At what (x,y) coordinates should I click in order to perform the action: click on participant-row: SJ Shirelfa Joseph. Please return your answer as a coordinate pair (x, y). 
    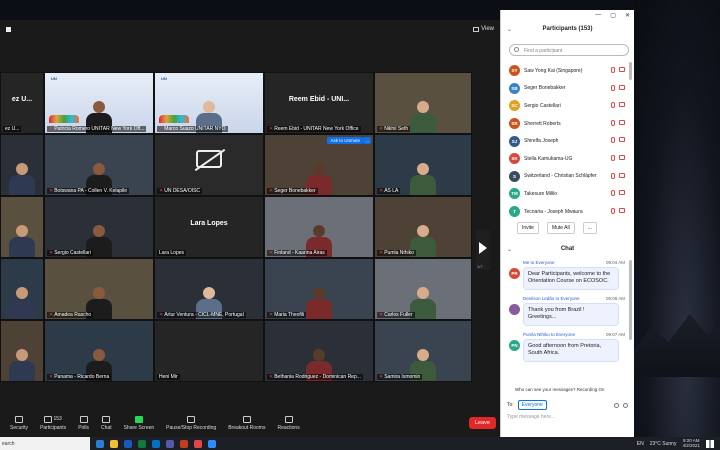
    Looking at the image, I should click on (565, 141).